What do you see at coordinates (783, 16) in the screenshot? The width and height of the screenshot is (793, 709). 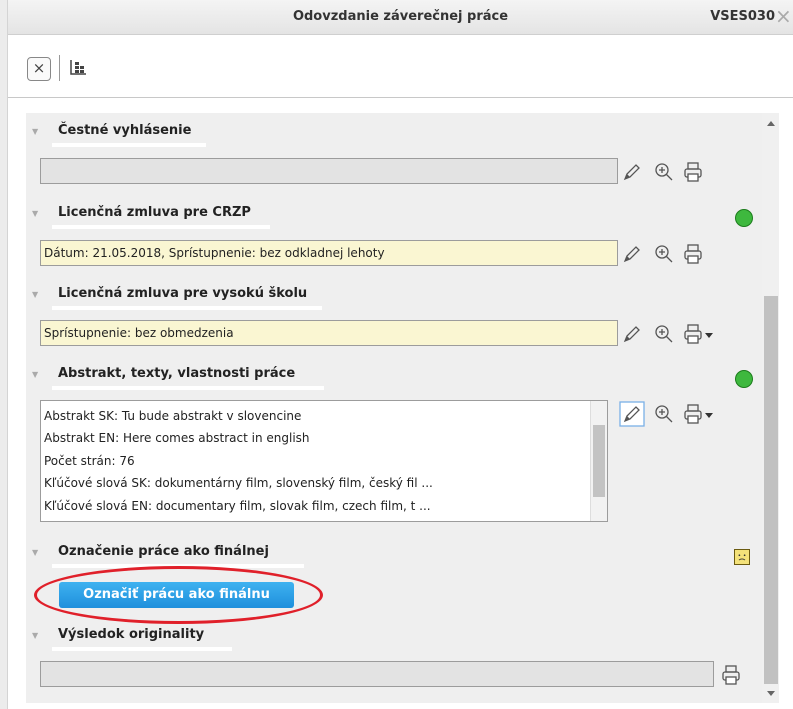 I see `window-close-icon: ×` at bounding box center [783, 16].